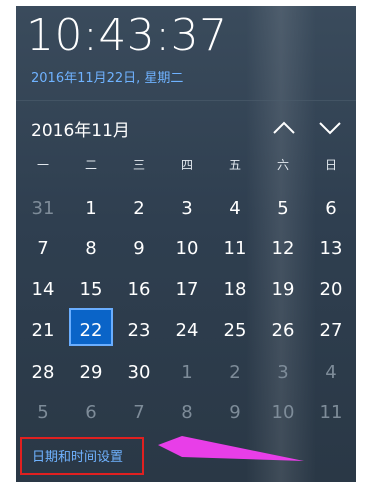 The height and width of the screenshot is (494, 368). Describe the element at coordinates (330, 165) in the screenshot. I see `weekday-sun: 日` at that location.